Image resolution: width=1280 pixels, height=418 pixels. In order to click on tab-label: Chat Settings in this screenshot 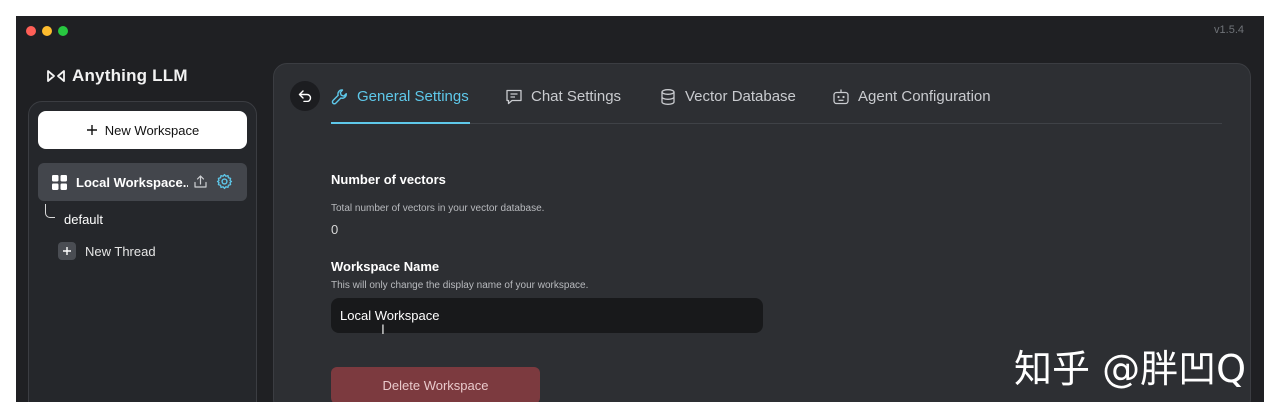, I will do `click(576, 96)`.